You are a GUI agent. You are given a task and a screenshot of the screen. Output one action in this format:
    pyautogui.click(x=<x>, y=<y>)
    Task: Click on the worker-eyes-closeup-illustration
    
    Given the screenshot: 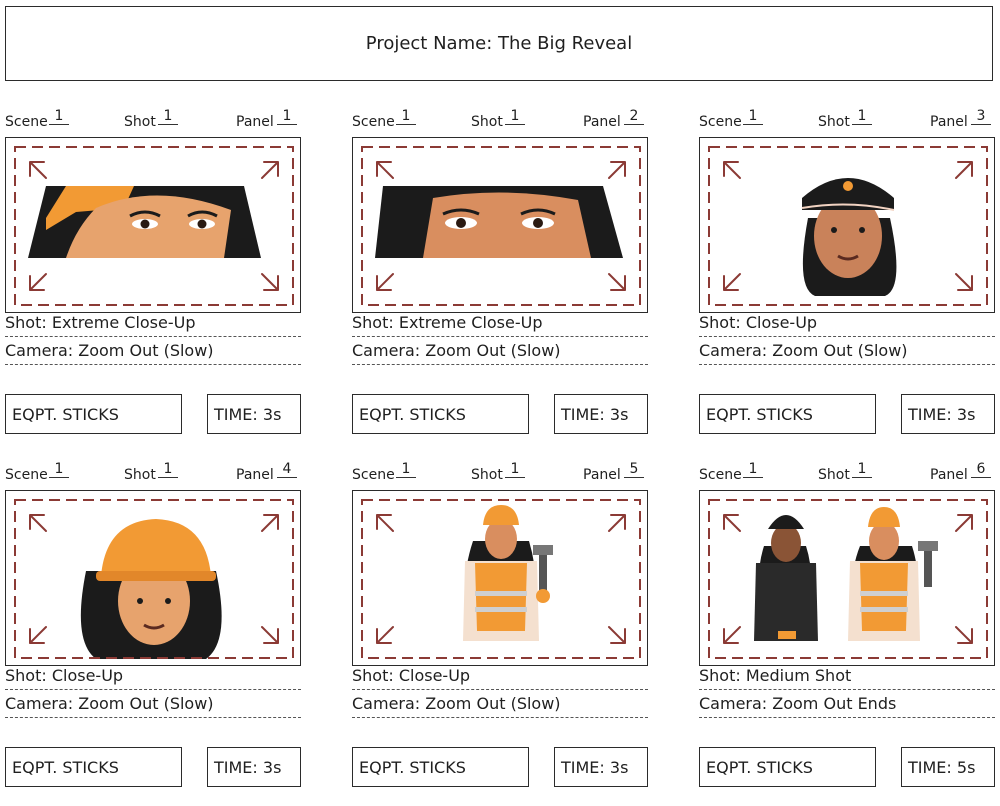 What is the action you would take?
    pyautogui.click(x=154, y=226)
    